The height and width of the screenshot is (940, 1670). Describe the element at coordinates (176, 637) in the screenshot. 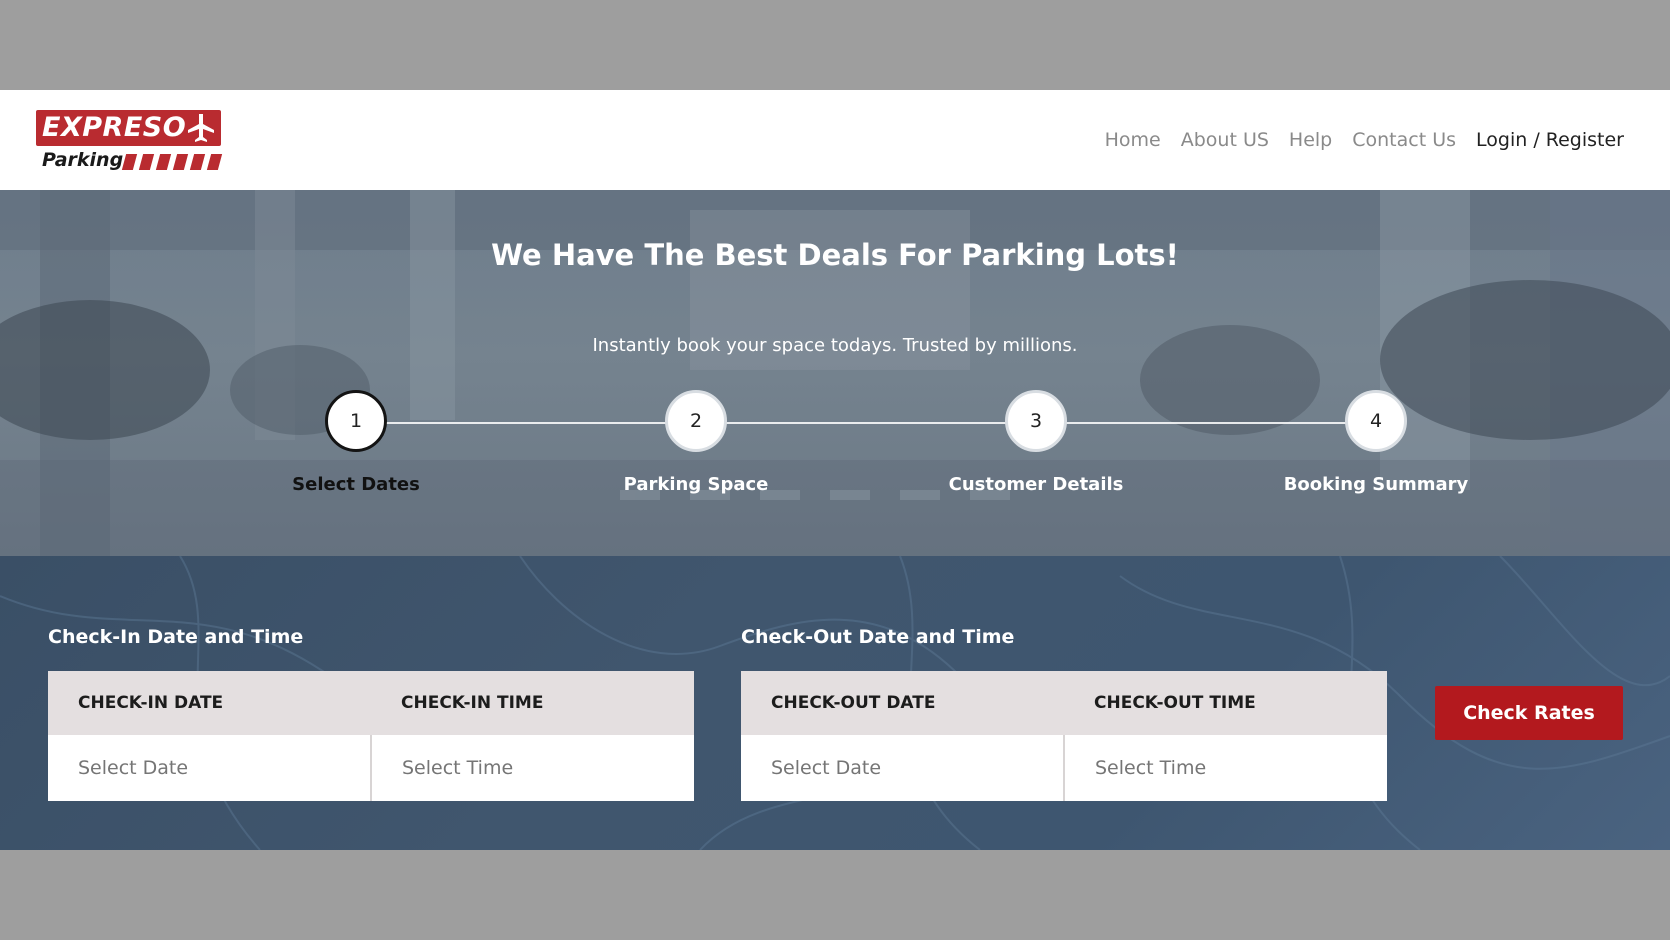

I see `checkin-group-title: Check-In Date and Time` at that location.